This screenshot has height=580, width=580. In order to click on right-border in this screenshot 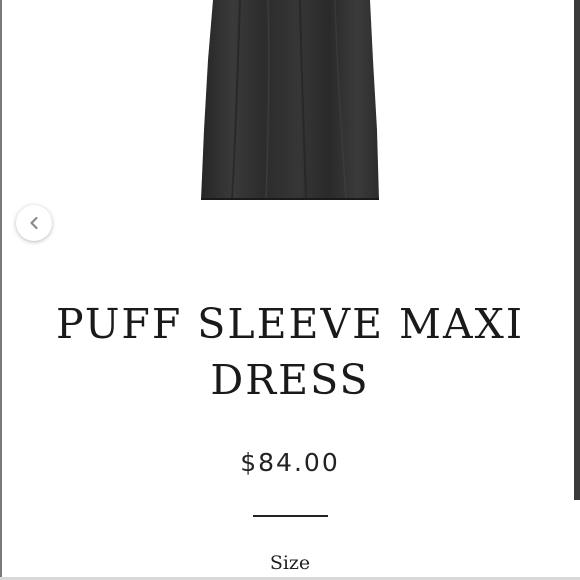, I will do `click(577, 250)`.